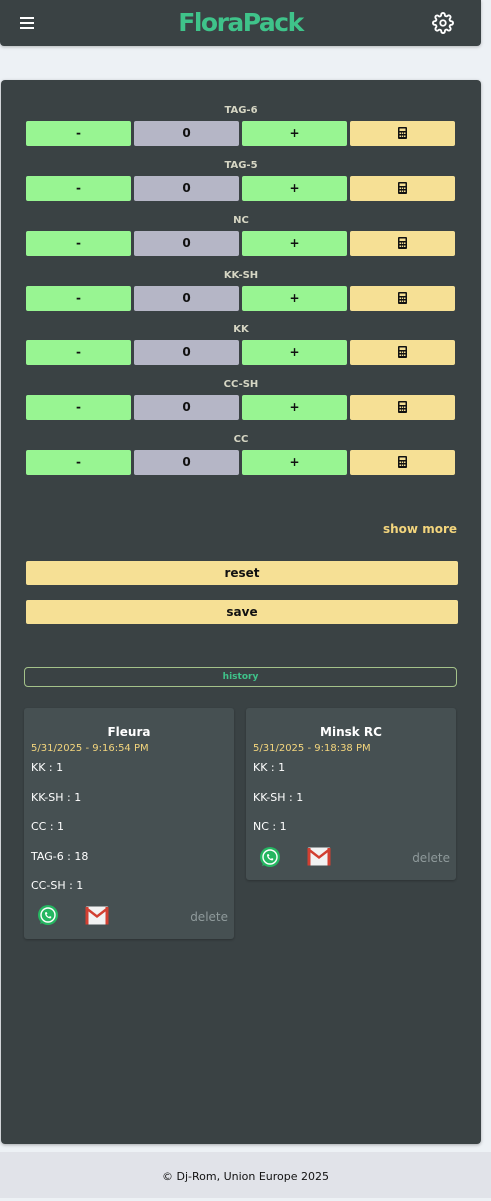  I want to click on counter-cc-sh: CC-SH - 0 +, so click(241, 404).